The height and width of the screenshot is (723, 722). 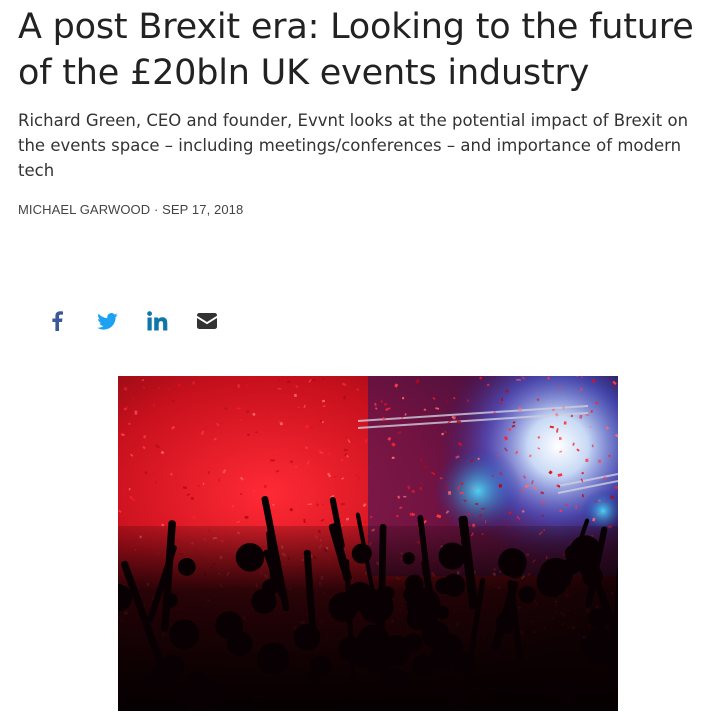 I want to click on share-twitter-button, so click(x=107, y=321).